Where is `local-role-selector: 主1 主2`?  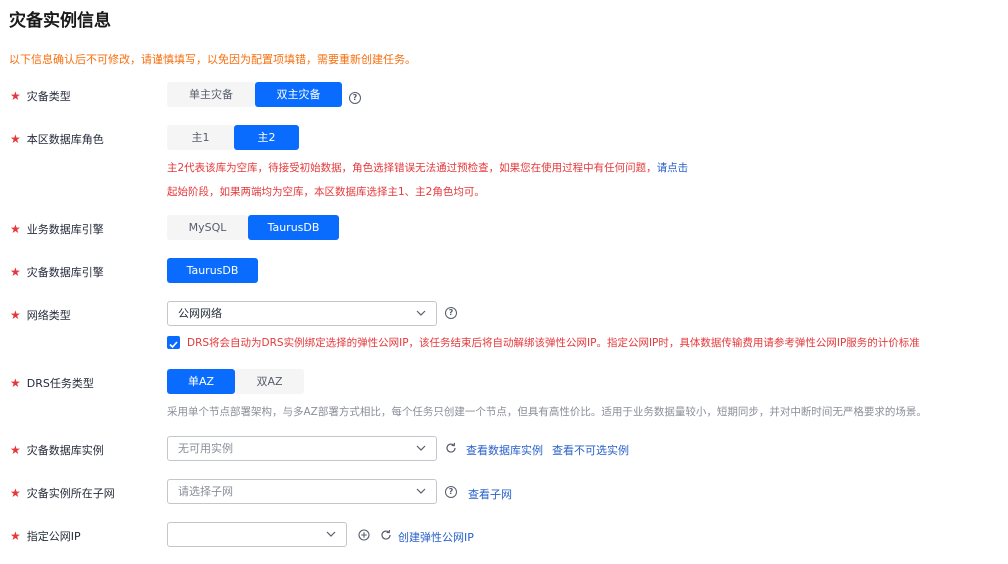 local-role-selector: 主1 主2 is located at coordinates (233, 137).